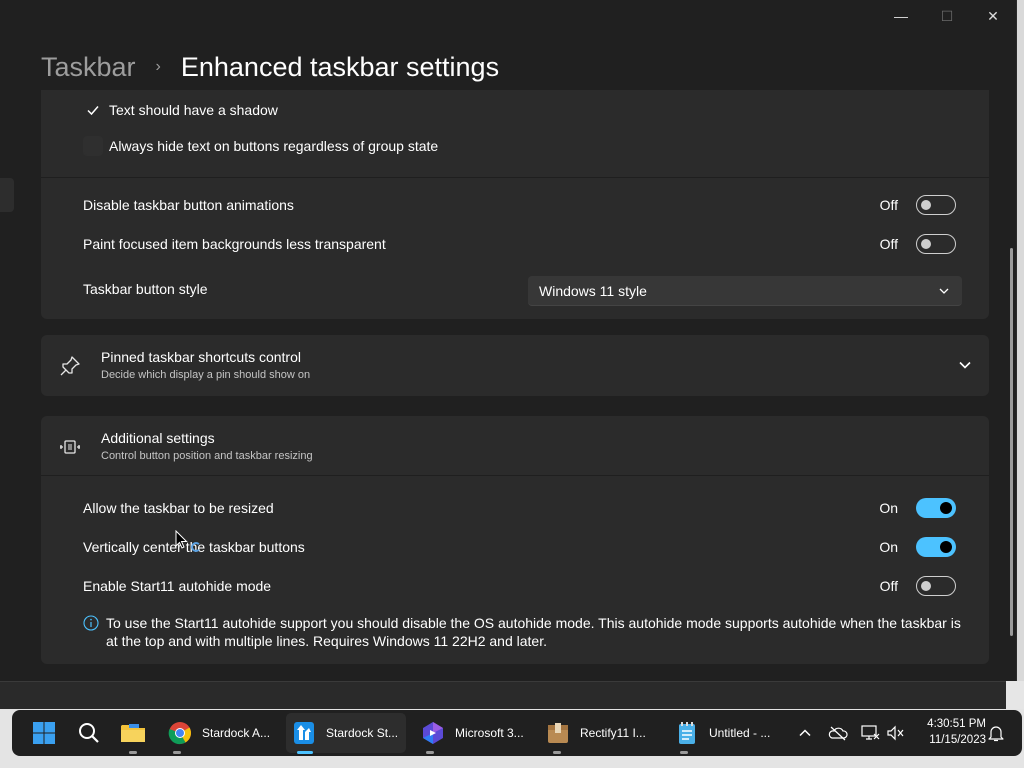 The image size is (1024, 768). I want to click on resize-icon, so click(70, 447).